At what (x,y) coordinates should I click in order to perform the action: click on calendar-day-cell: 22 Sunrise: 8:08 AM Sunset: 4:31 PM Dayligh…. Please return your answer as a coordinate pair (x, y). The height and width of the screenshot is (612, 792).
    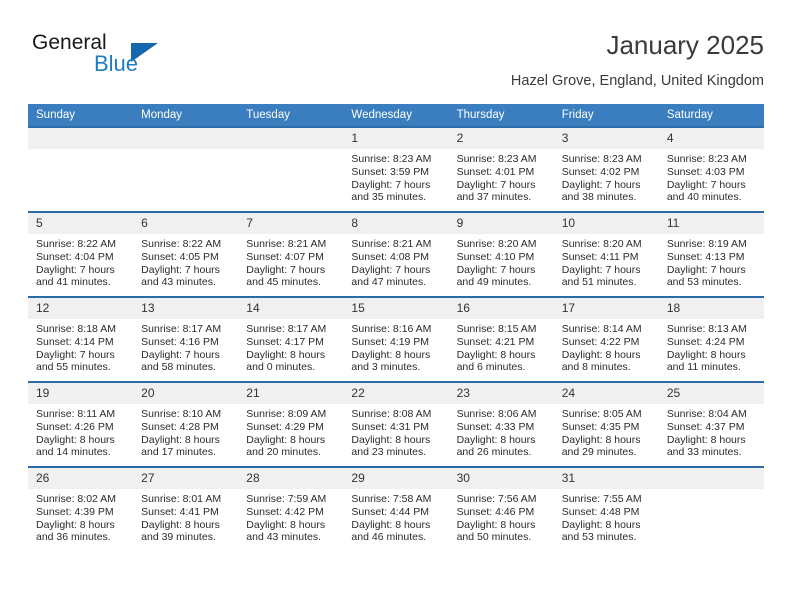
    Looking at the image, I should click on (396, 424).